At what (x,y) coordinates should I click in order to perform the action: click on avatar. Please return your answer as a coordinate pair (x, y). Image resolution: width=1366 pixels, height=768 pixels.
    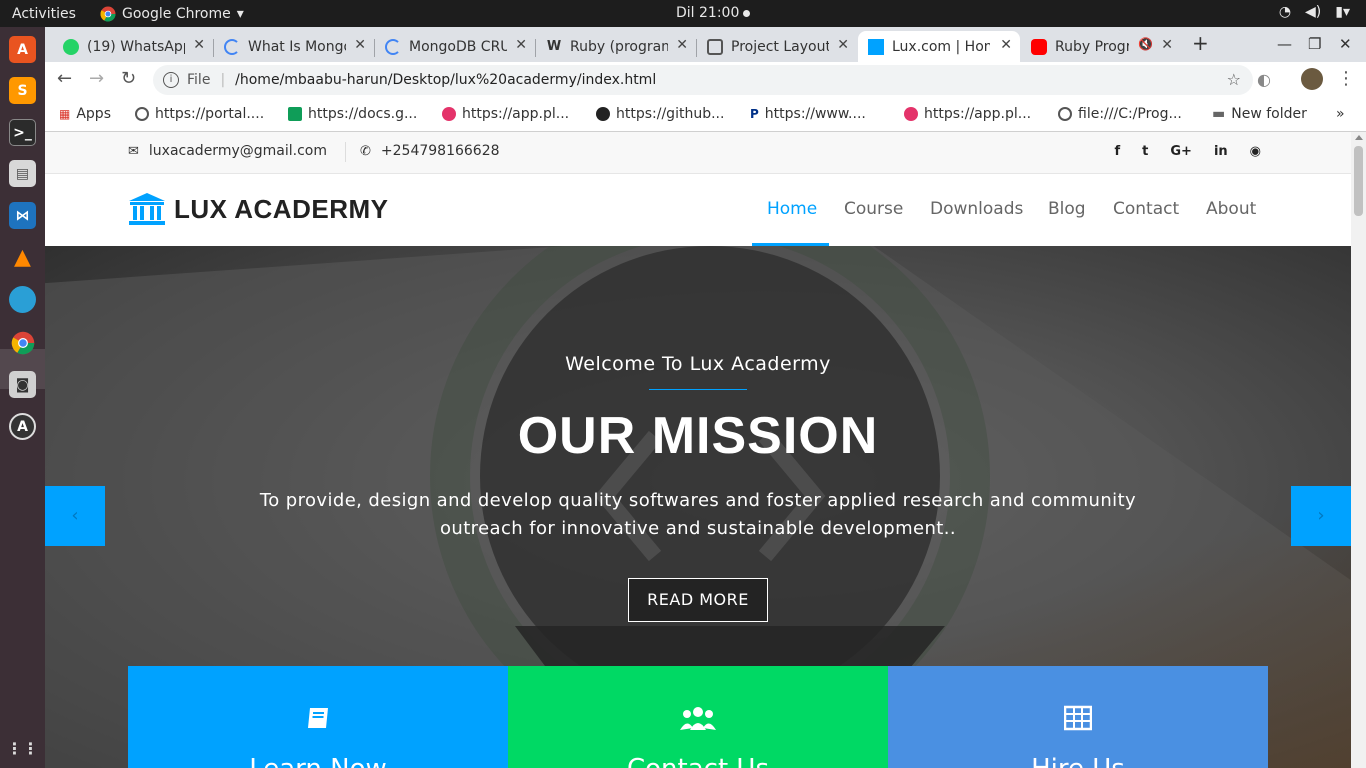
    Looking at the image, I should click on (1312, 79).